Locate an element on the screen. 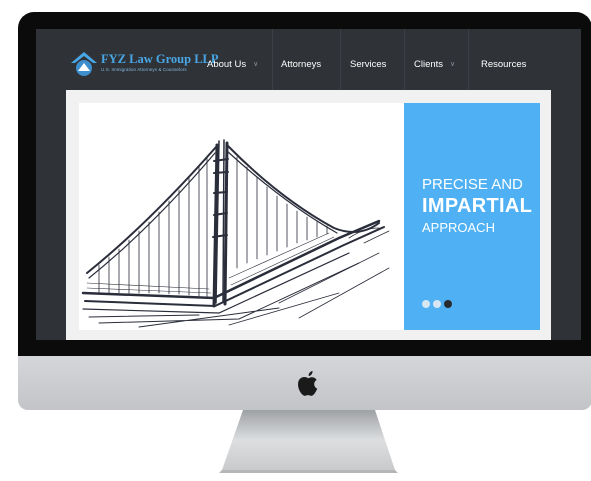  nav-item-label: About Us is located at coordinates (227, 64).